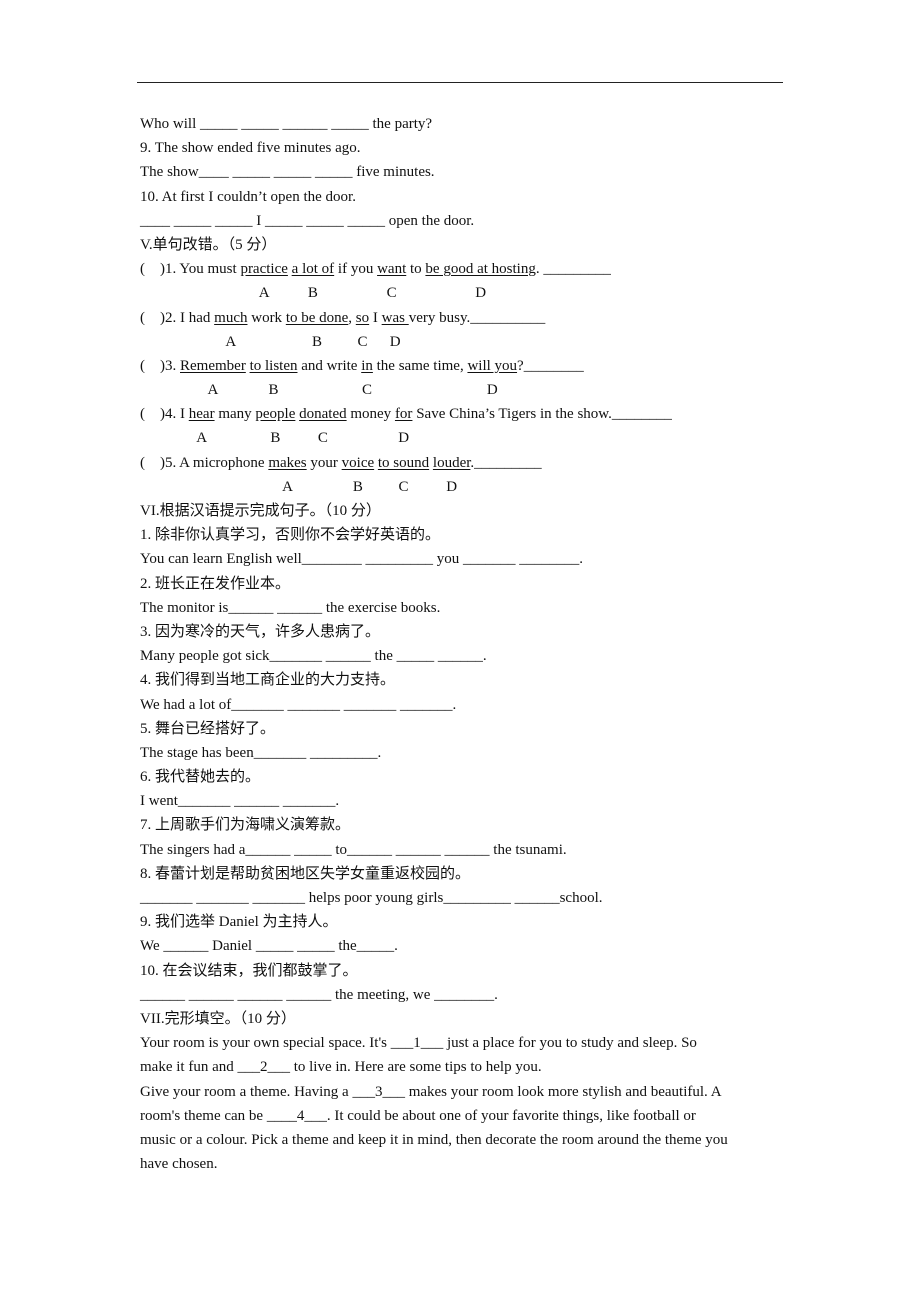 This screenshot has width=920, height=1302. What do you see at coordinates (375, 317) in the screenshot?
I see `sentence-text: I` at bounding box center [375, 317].